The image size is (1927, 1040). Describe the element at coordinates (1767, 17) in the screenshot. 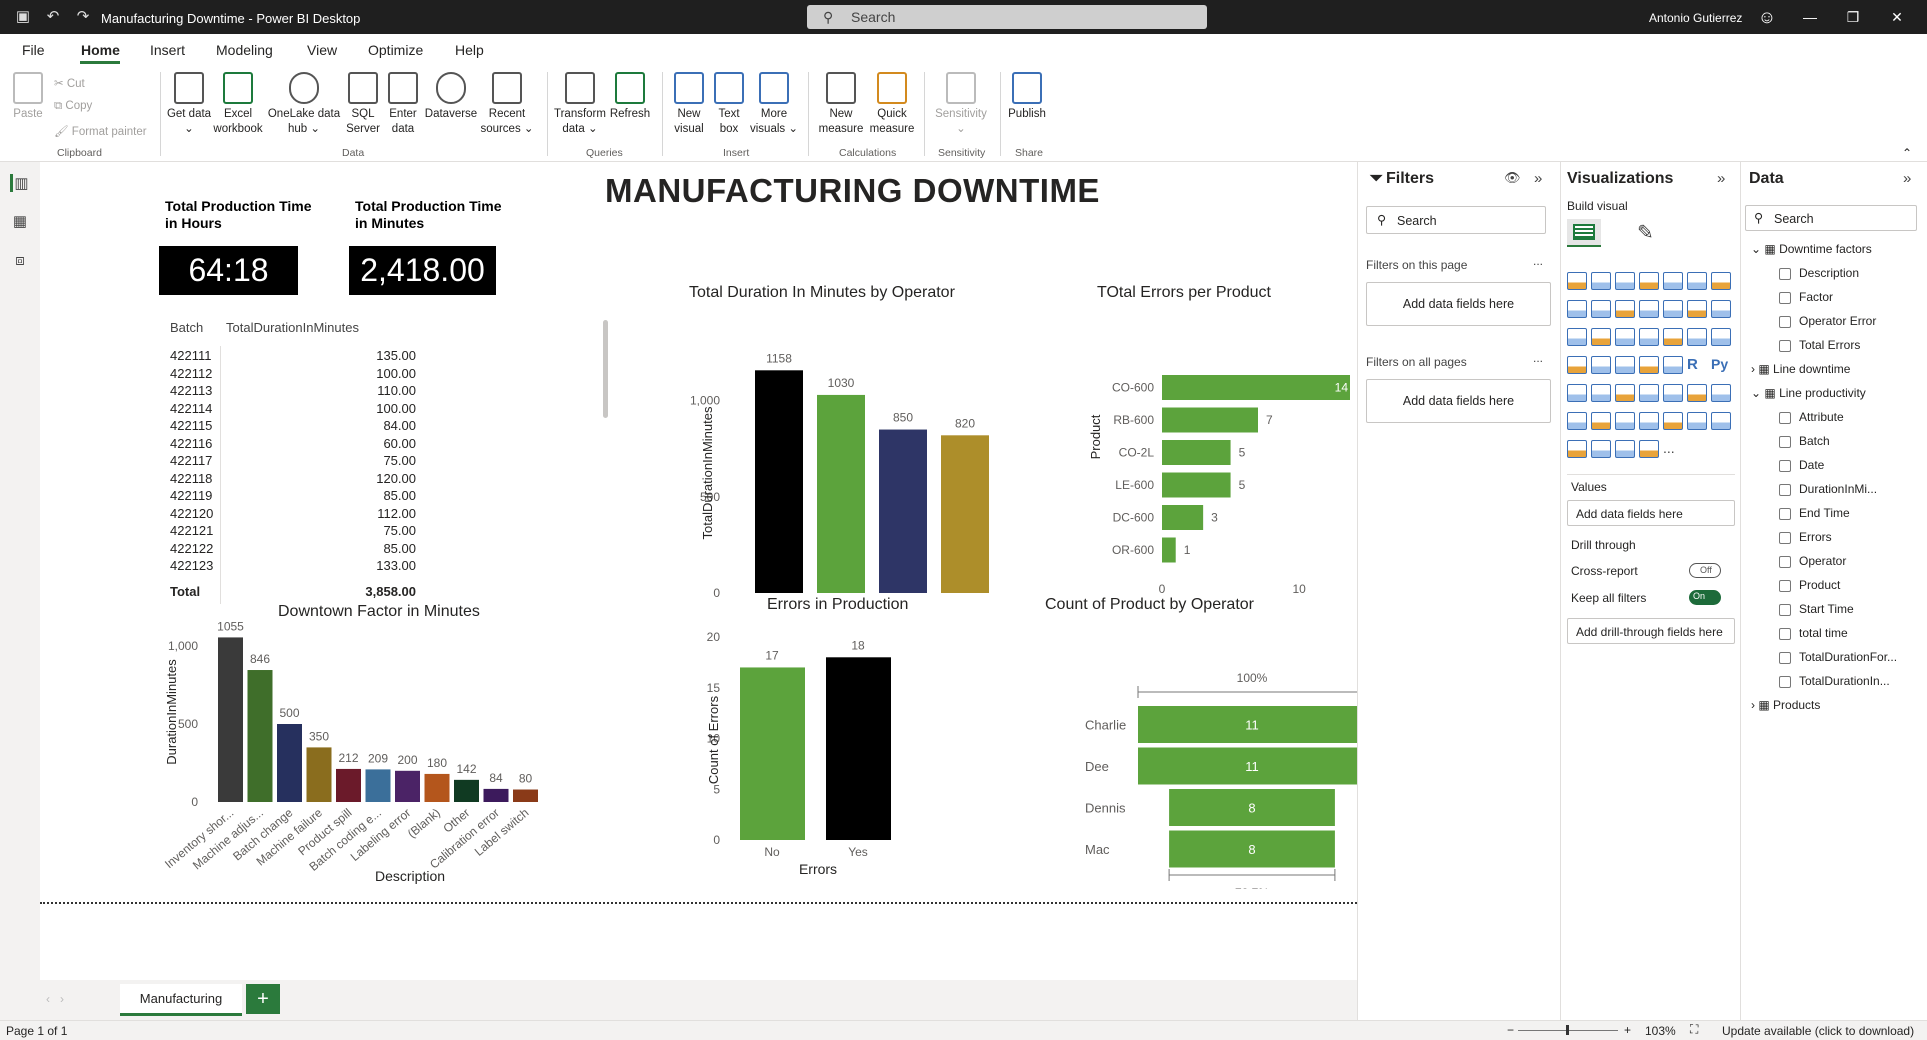

I see `avatar-icon: ☺` at that location.